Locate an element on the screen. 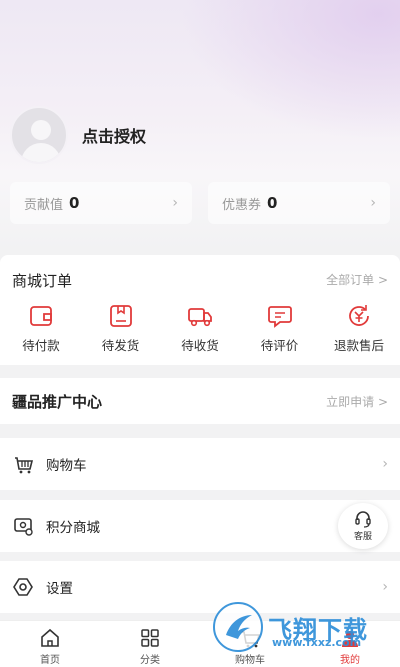 The image size is (400, 667). apply-now-link: 立即申请 > is located at coordinates (357, 401).